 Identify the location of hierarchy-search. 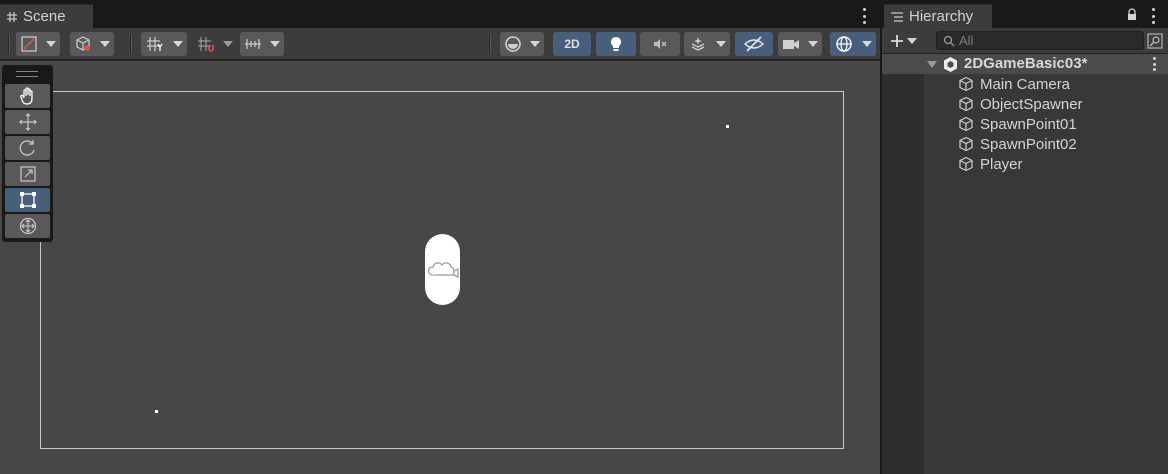
(1040, 40).